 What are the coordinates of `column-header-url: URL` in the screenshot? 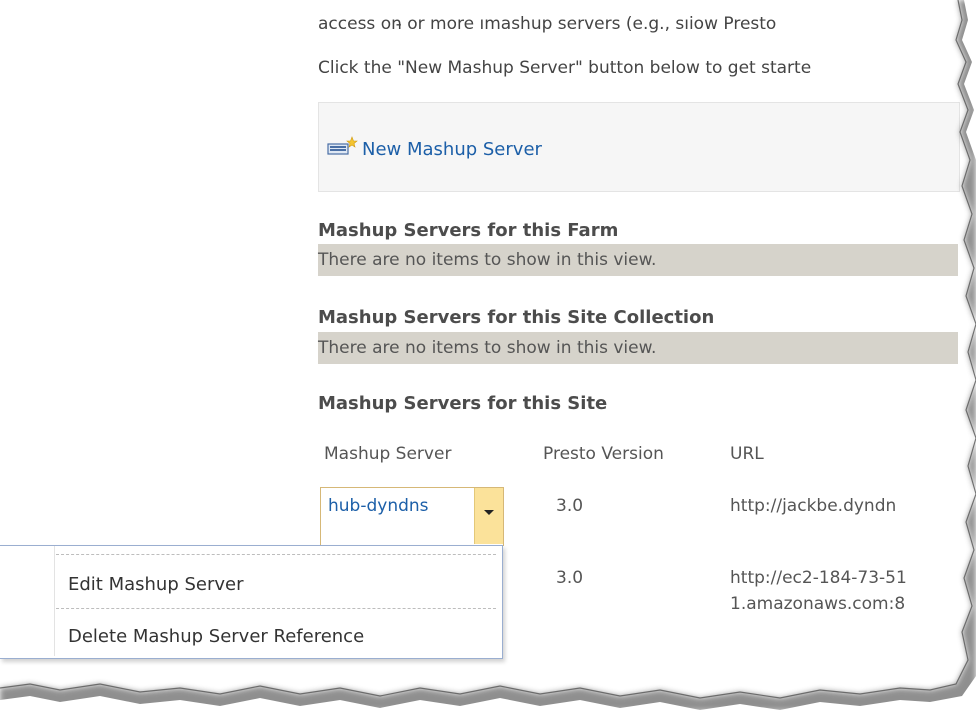 It's located at (747, 454).